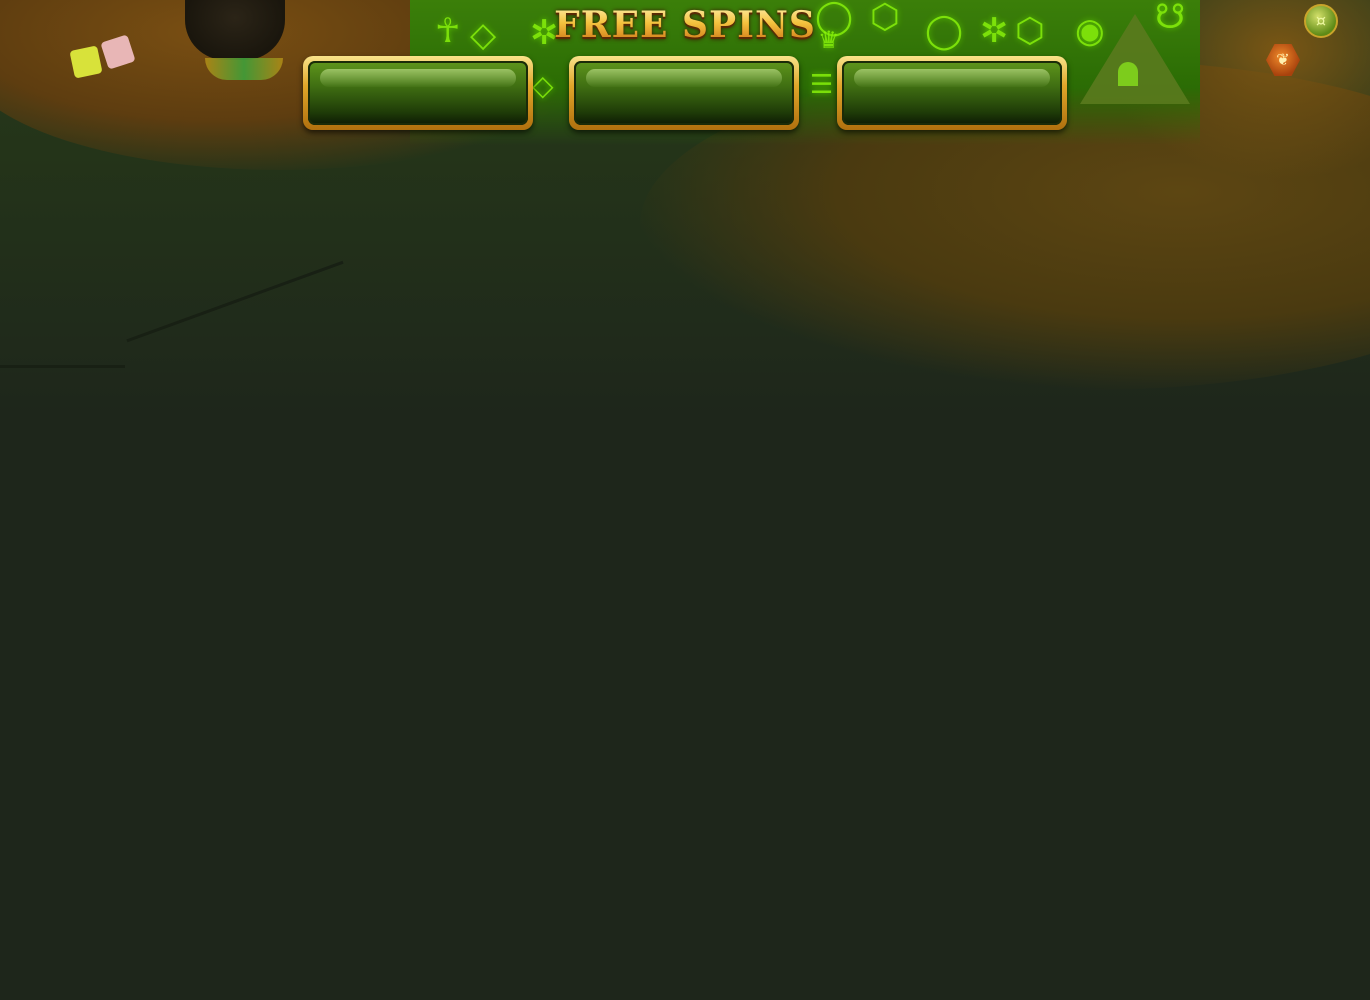  Describe the element at coordinates (685, 25) in the screenshot. I see `free-spins-title: FREE SPINS` at that location.